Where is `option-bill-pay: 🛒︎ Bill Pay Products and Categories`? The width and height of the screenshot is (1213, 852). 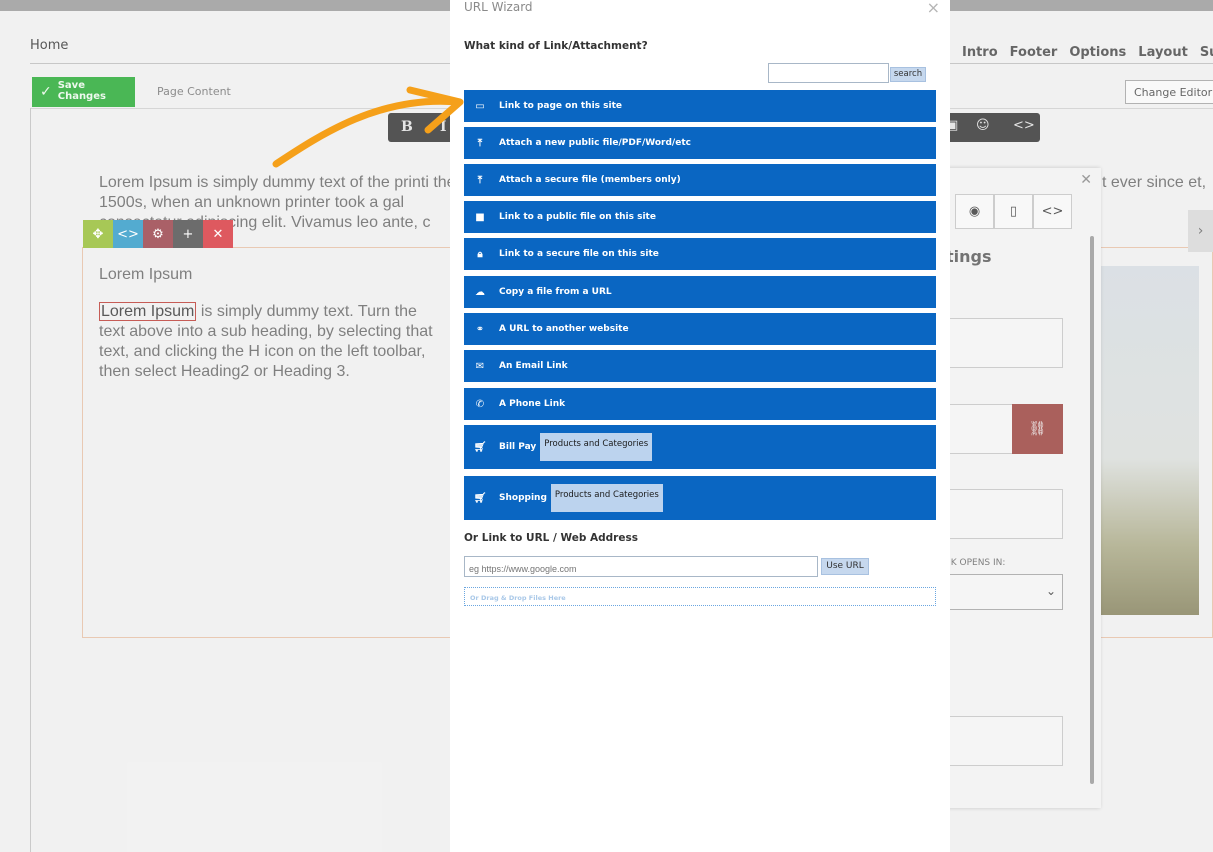
option-bill-pay: 🛒︎ Bill Pay Products and Categories is located at coordinates (700, 447).